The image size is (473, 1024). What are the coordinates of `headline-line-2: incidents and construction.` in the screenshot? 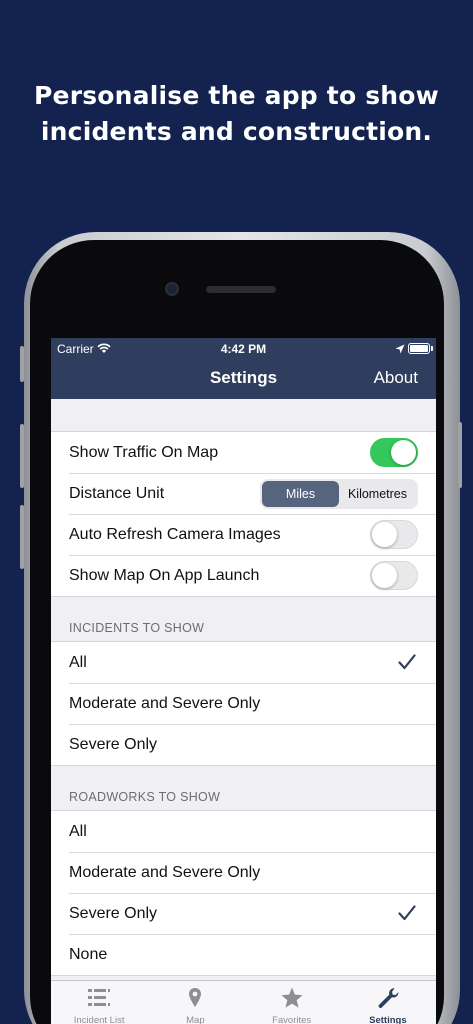 It's located at (236, 131).